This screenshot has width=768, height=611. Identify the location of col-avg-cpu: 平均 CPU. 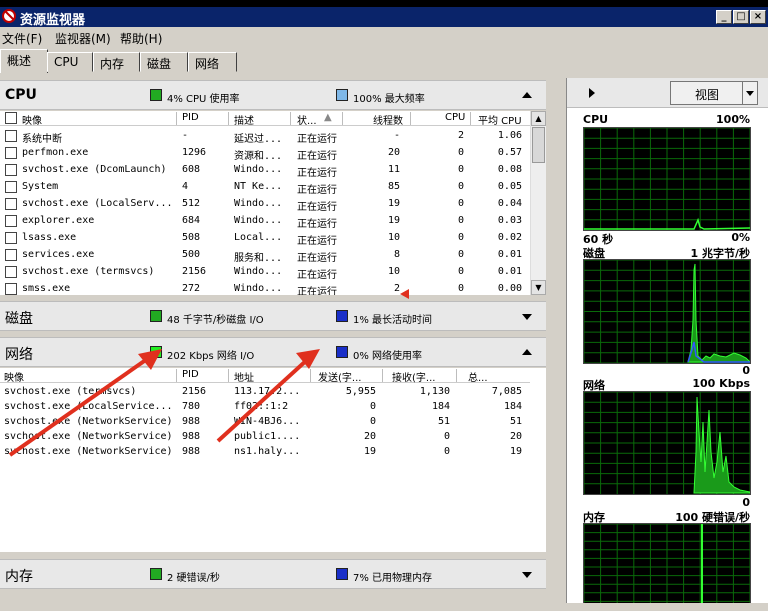
(500, 119).